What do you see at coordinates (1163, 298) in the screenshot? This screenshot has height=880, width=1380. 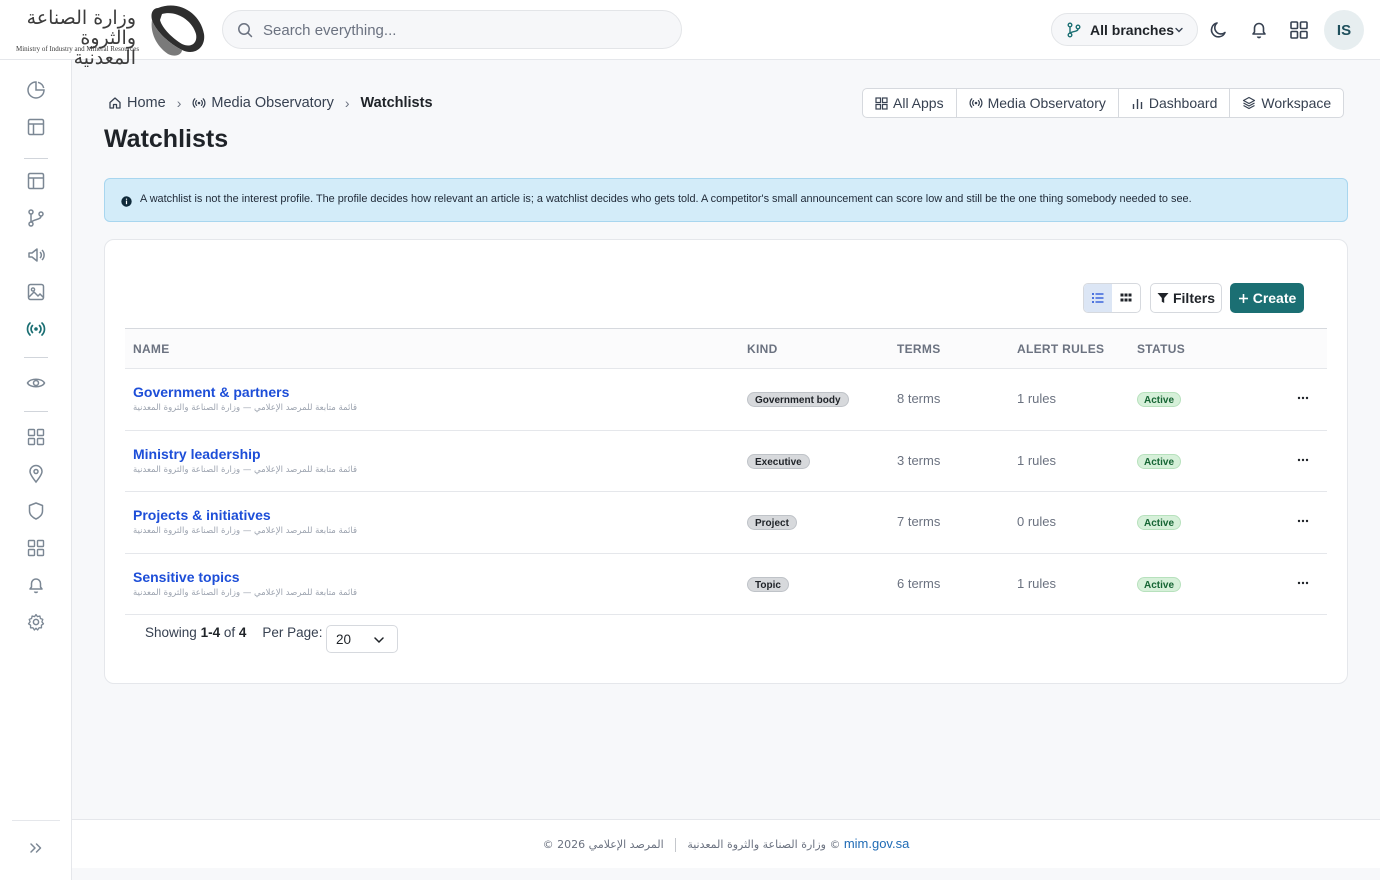 I see `filter-icon` at bounding box center [1163, 298].